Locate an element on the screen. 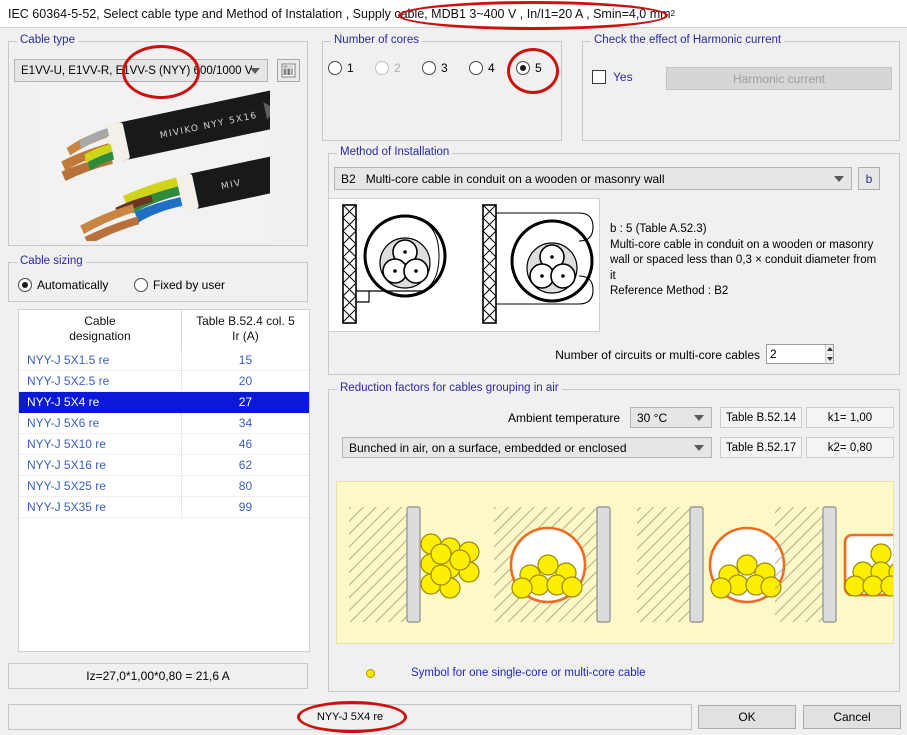  ambient-temperature-select: 30 °C is located at coordinates (671, 417).